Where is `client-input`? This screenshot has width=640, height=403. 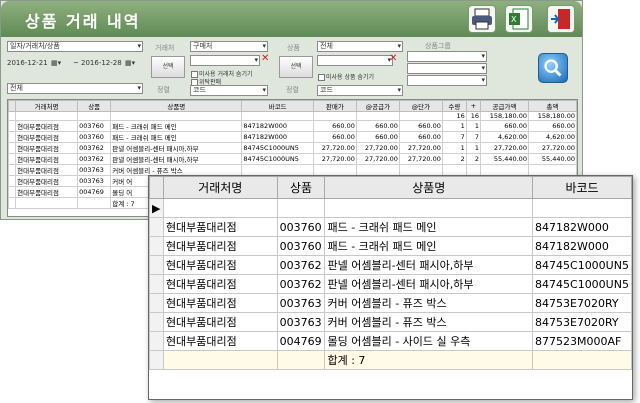 client-input is located at coordinates (225, 60).